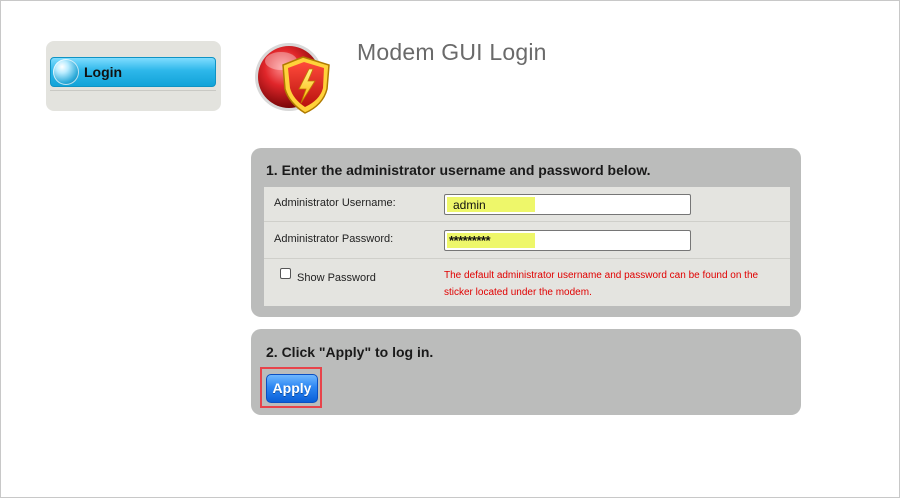  What do you see at coordinates (66, 72) in the screenshot?
I see `orb-icon` at bounding box center [66, 72].